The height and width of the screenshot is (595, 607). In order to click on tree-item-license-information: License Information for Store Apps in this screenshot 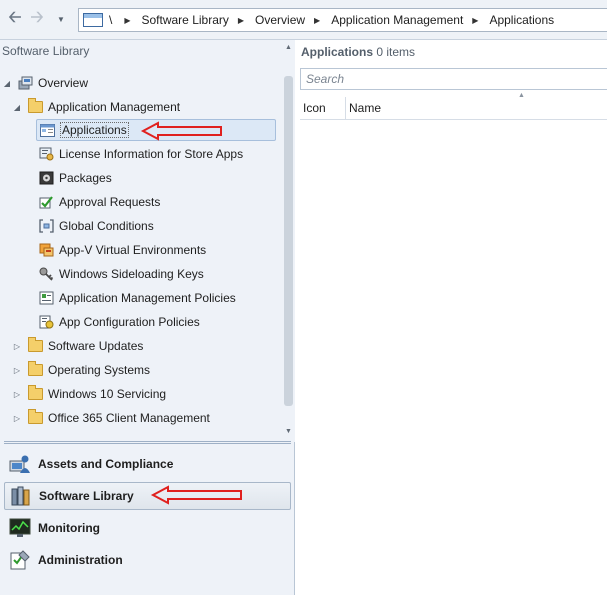, I will do `click(141, 154)`.